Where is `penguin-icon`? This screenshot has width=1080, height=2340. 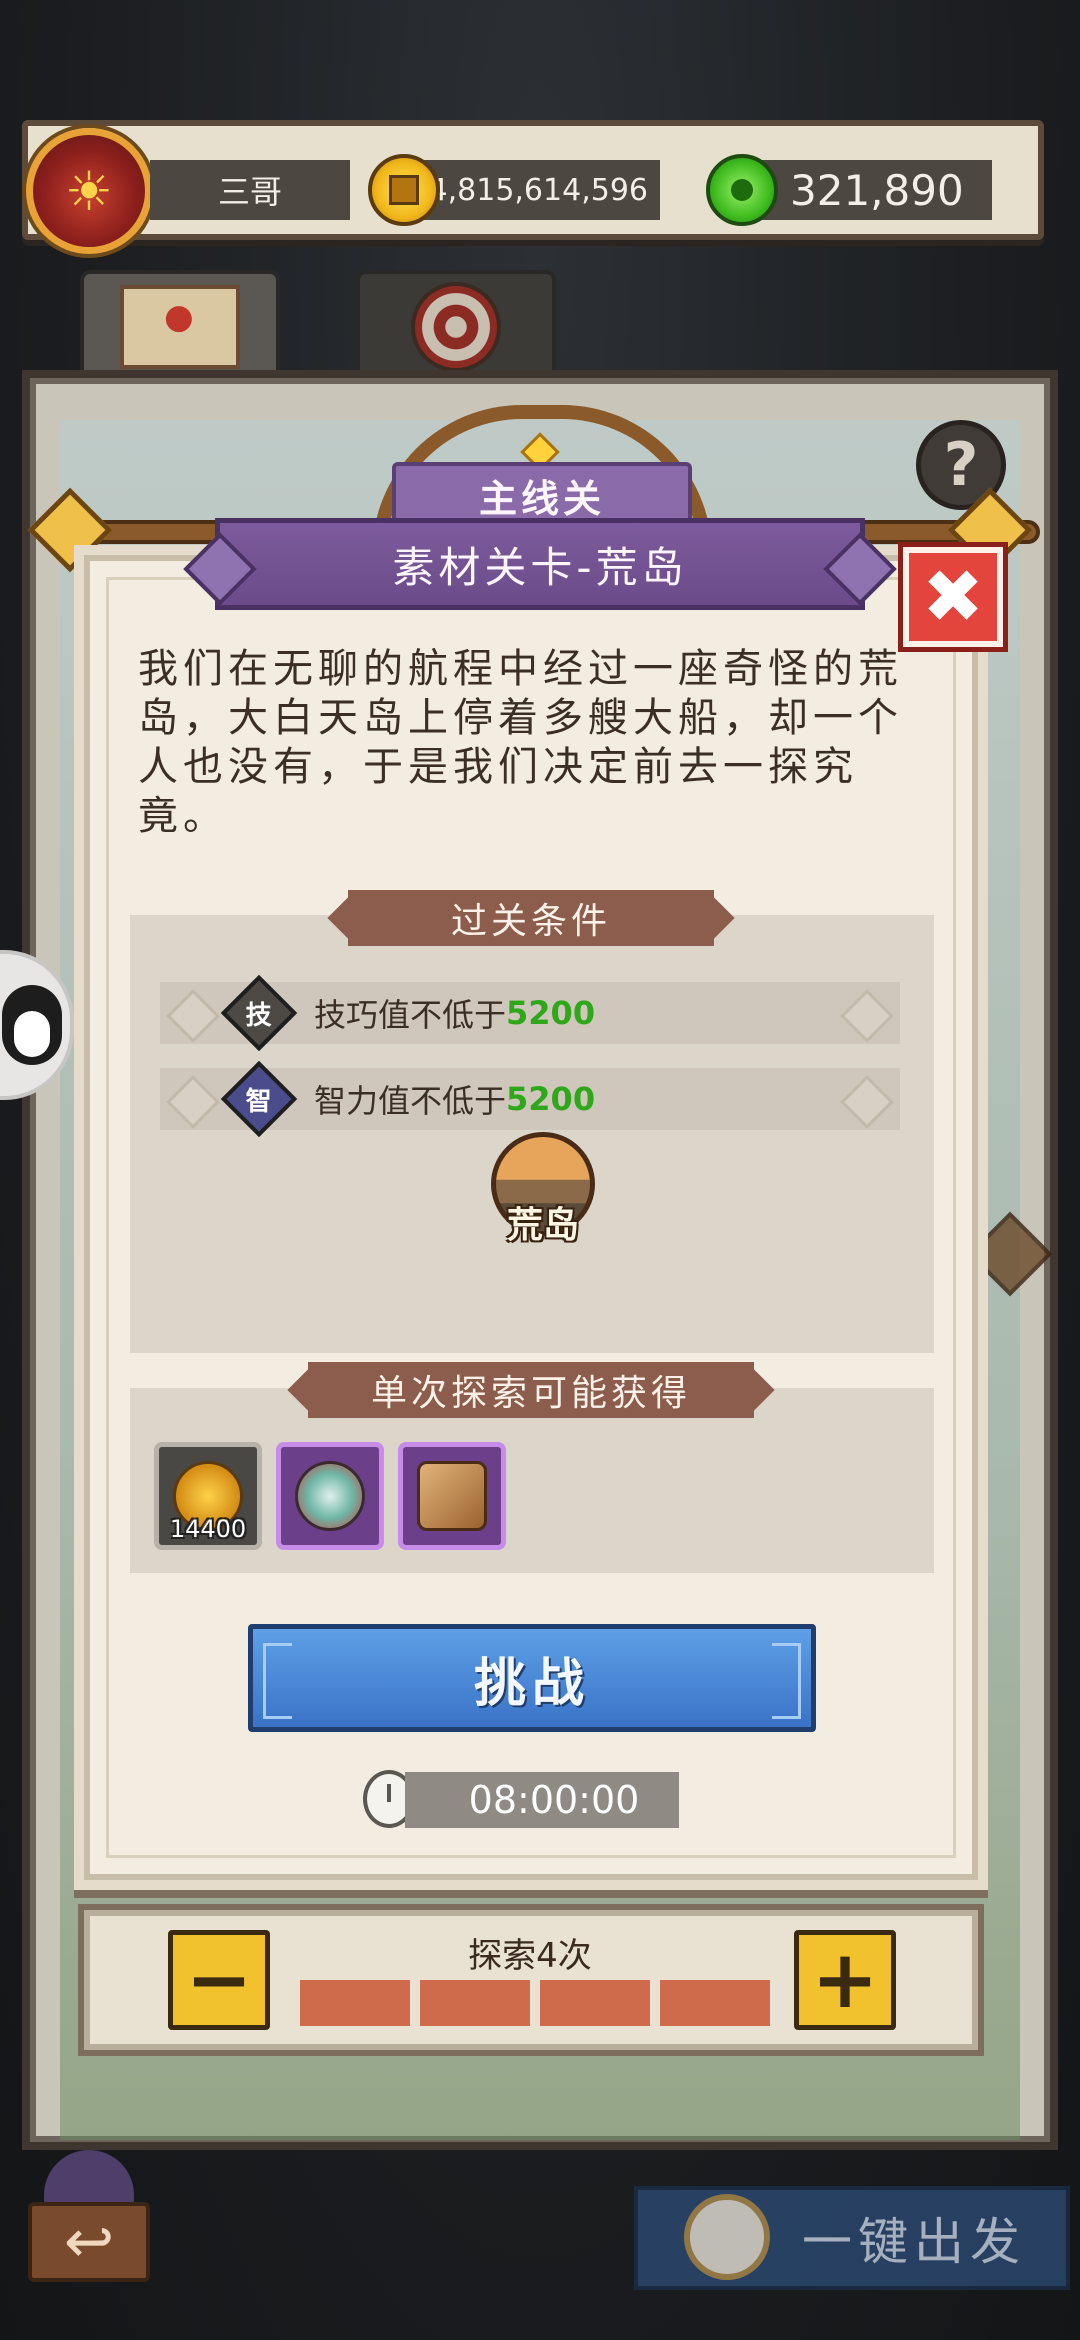 penguin-icon is located at coordinates (32, 1025).